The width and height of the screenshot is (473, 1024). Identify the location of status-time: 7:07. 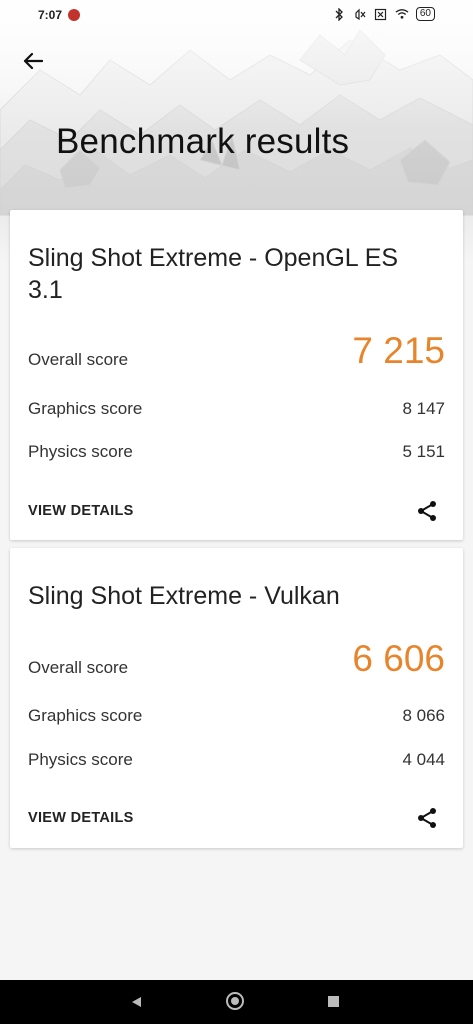
(50, 15).